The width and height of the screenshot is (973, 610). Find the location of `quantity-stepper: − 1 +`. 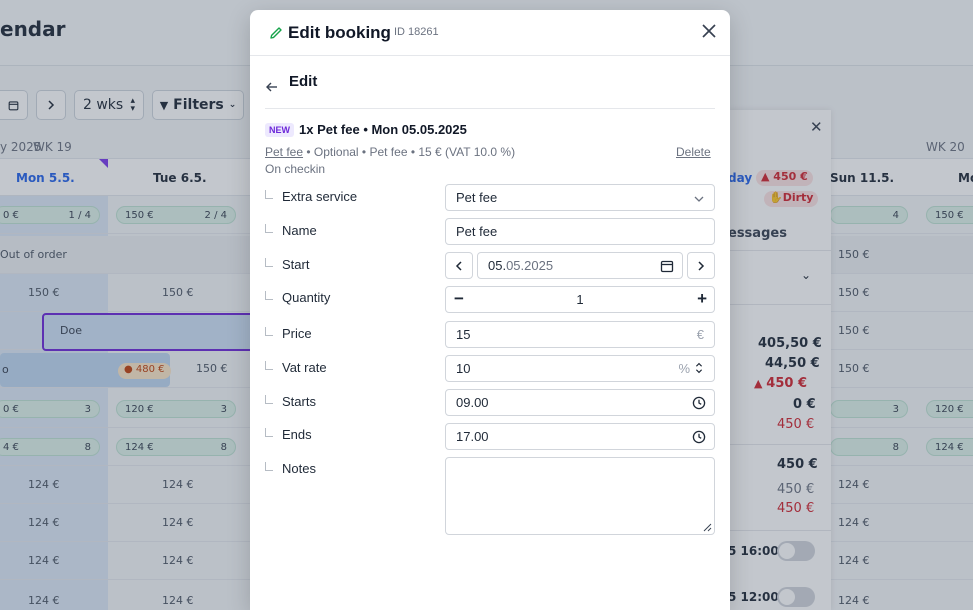

quantity-stepper: − 1 + is located at coordinates (580, 299).